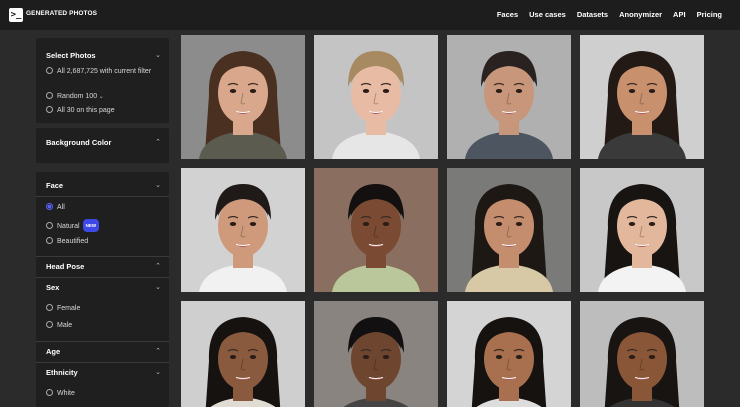  What do you see at coordinates (65, 325) in the screenshot?
I see `sex-option-male-label: Male` at bounding box center [65, 325].